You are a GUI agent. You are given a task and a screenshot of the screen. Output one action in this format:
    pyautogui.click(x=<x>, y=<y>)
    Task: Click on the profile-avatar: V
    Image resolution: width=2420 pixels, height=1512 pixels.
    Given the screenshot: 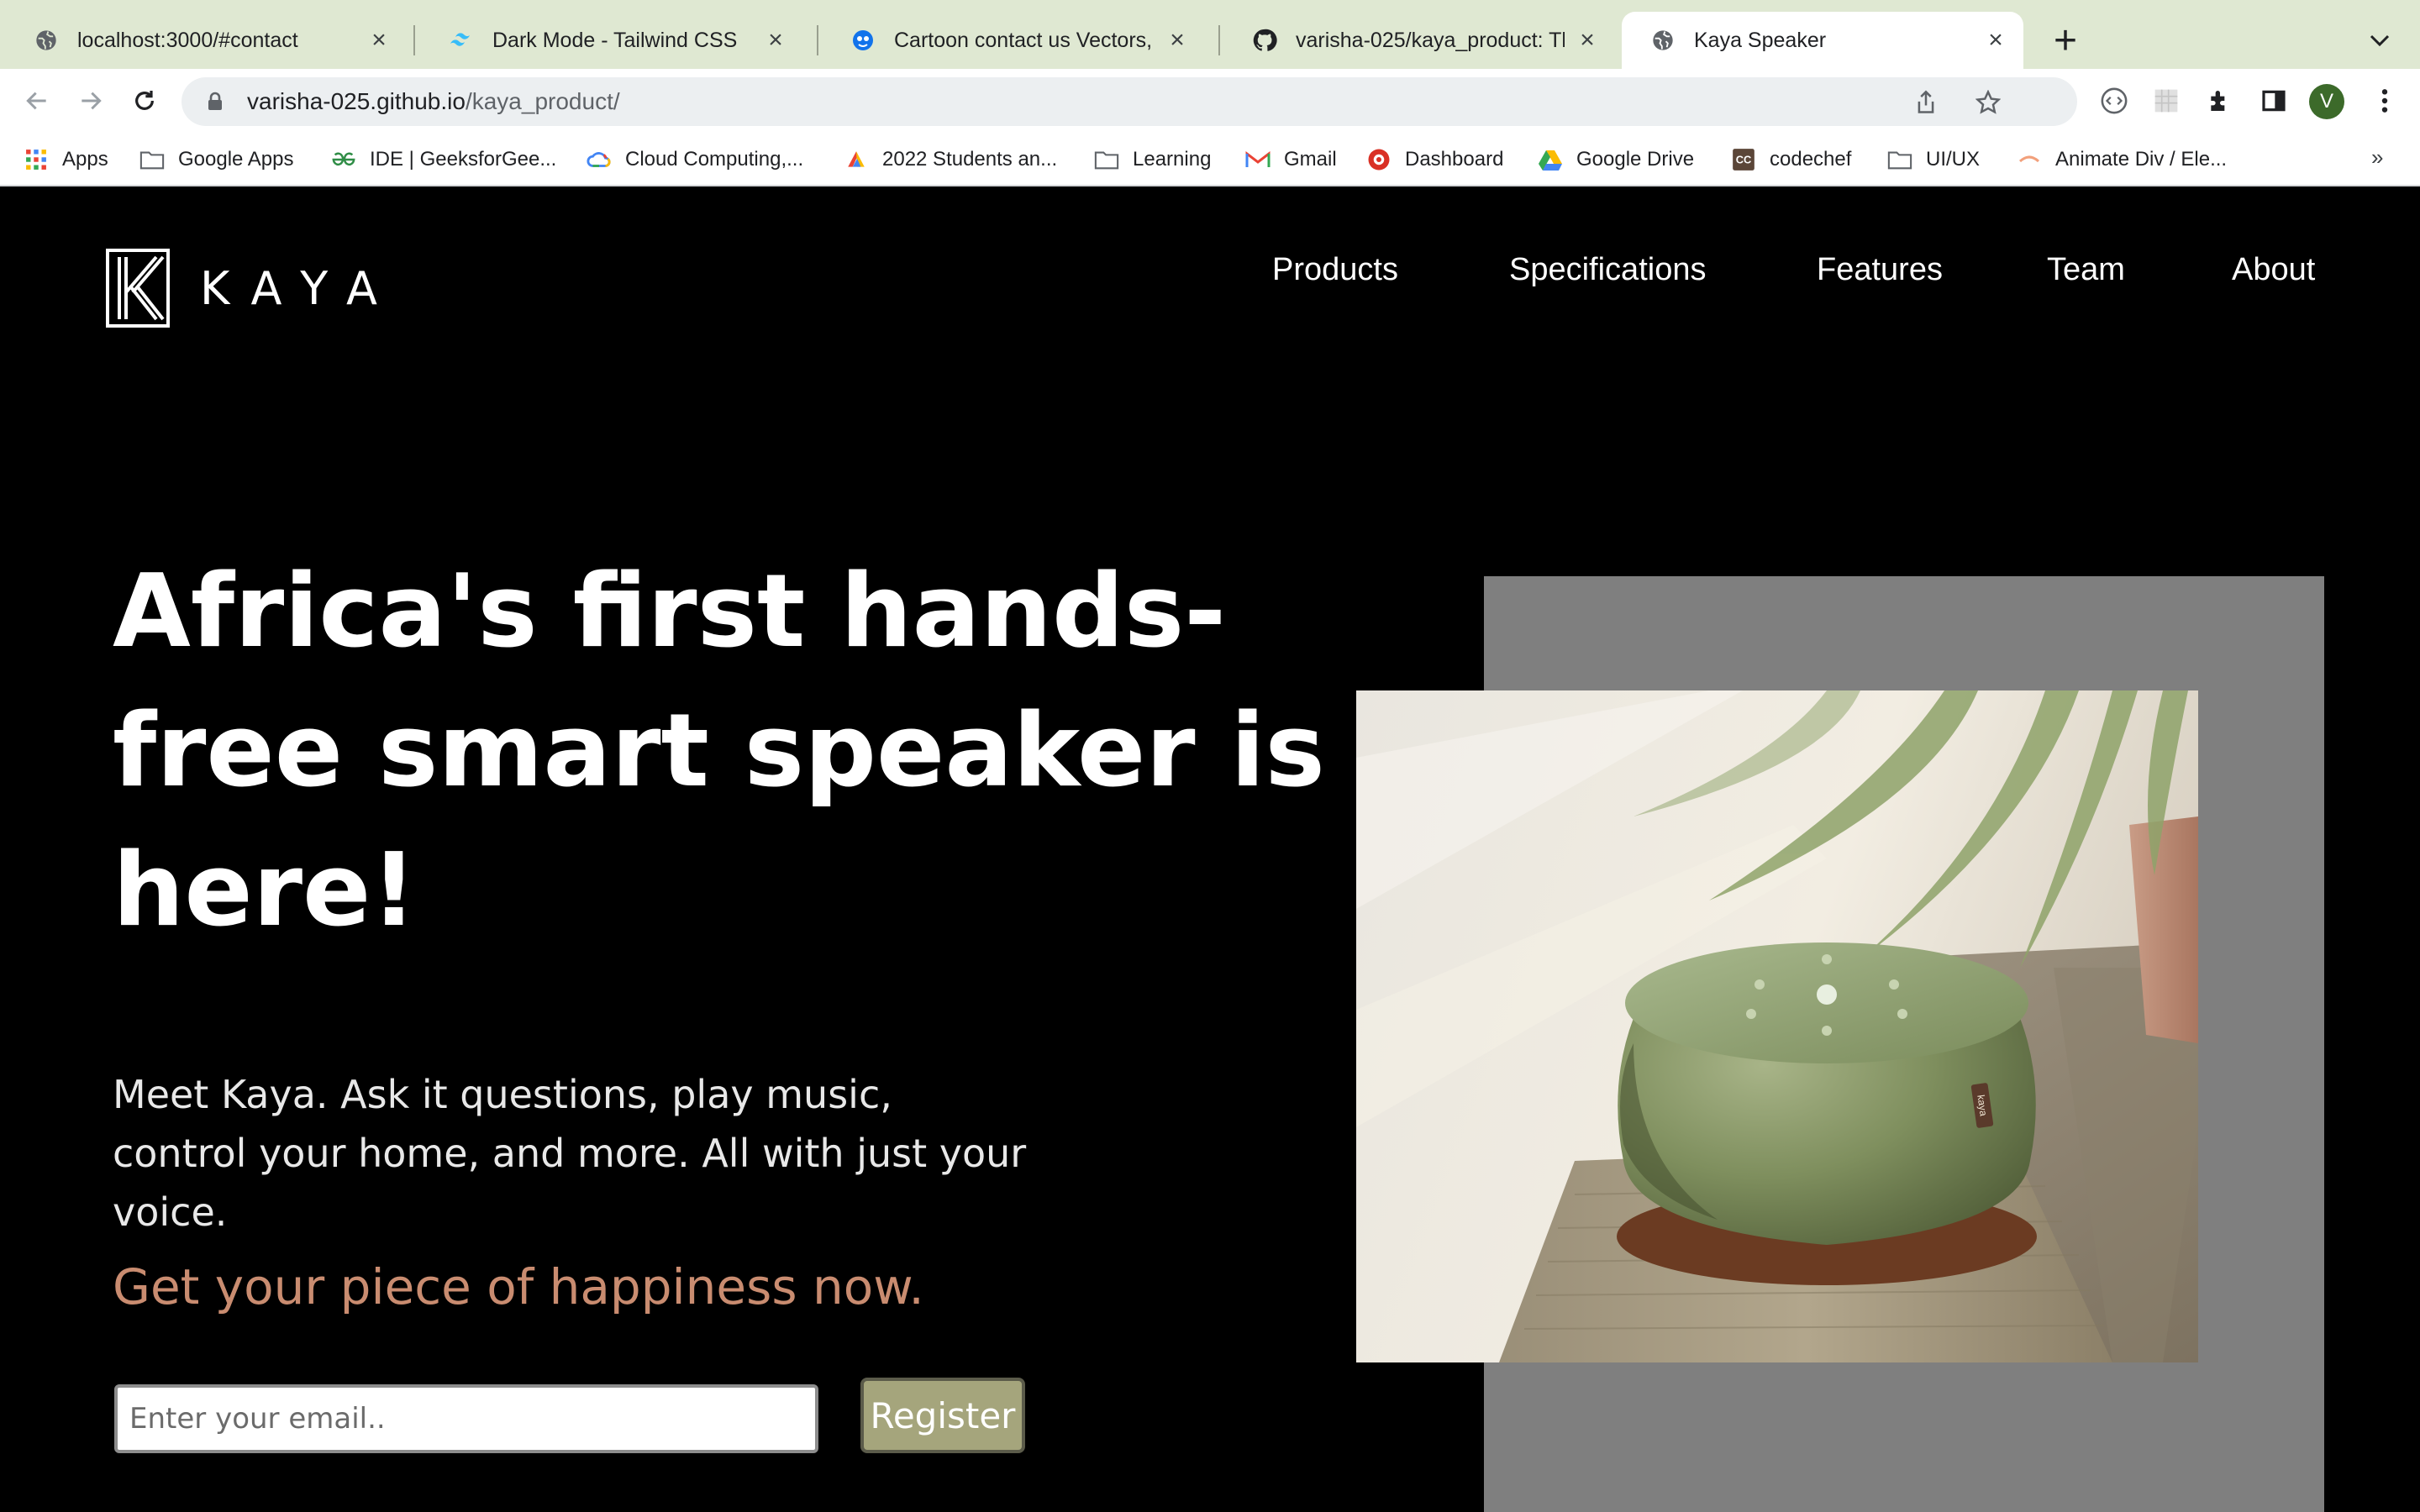 What is the action you would take?
    pyautogui.click(x=2327, y=101)
    